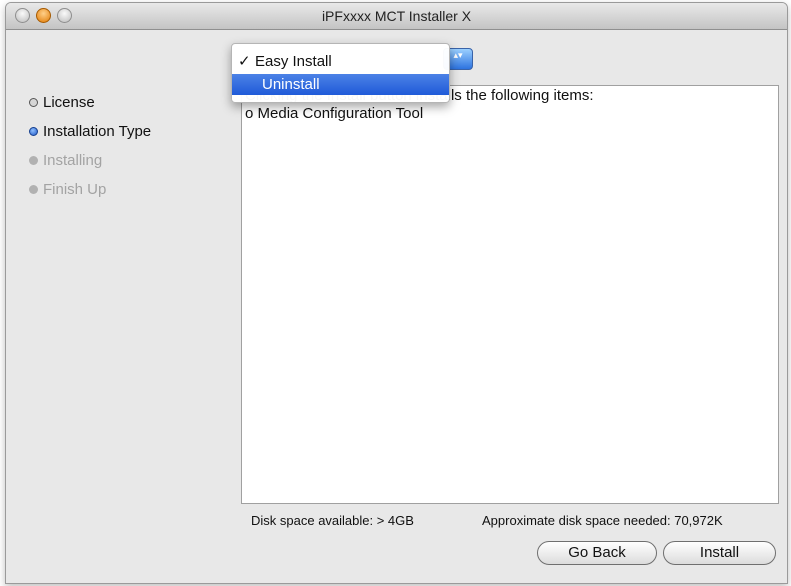  I want to click on disk-space-needed: Approximate disk space needed: 70,972K, so click(602, 520).